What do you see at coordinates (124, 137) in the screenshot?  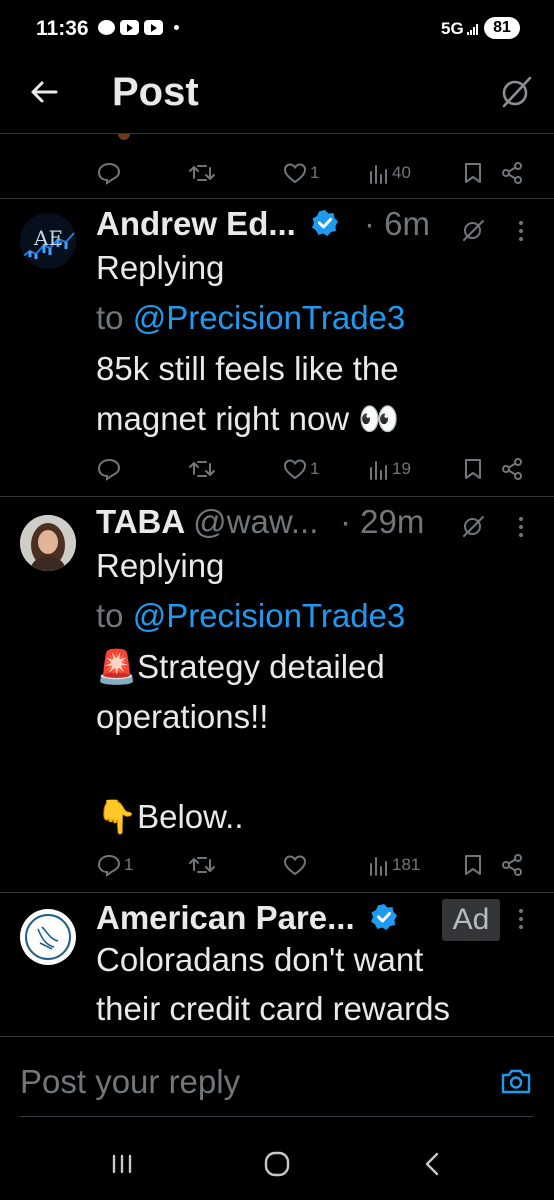 I see `previous-tweet-media-remnant` at bounding box center [124, 137].